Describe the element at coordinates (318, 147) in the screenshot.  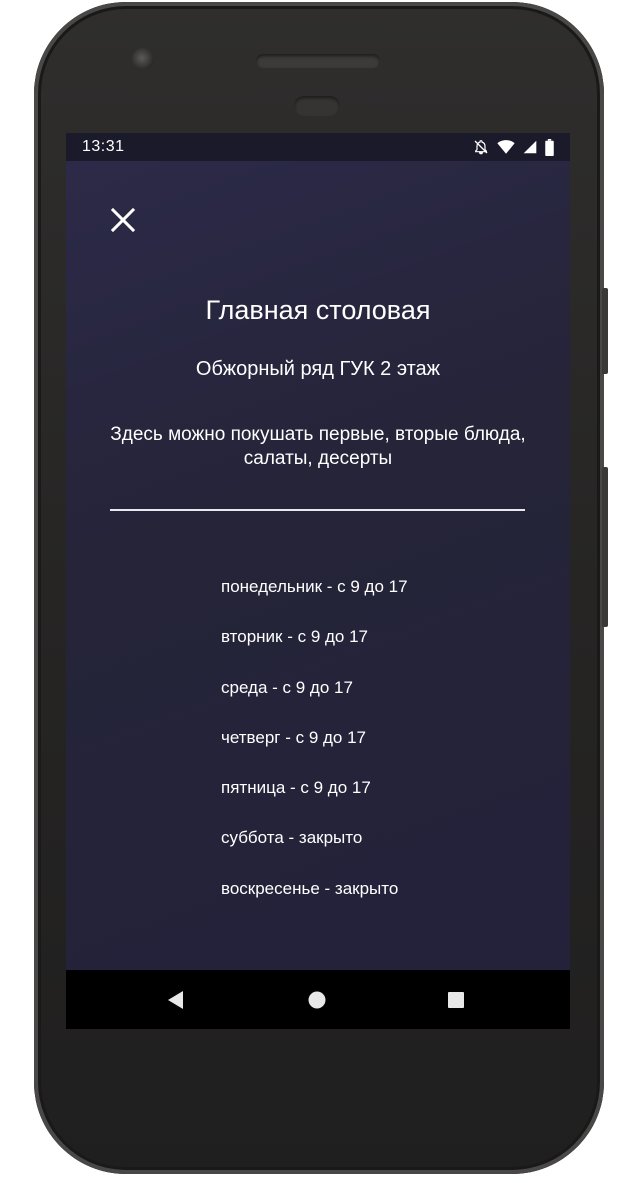
I see `status-bar: 13:31` at that location.